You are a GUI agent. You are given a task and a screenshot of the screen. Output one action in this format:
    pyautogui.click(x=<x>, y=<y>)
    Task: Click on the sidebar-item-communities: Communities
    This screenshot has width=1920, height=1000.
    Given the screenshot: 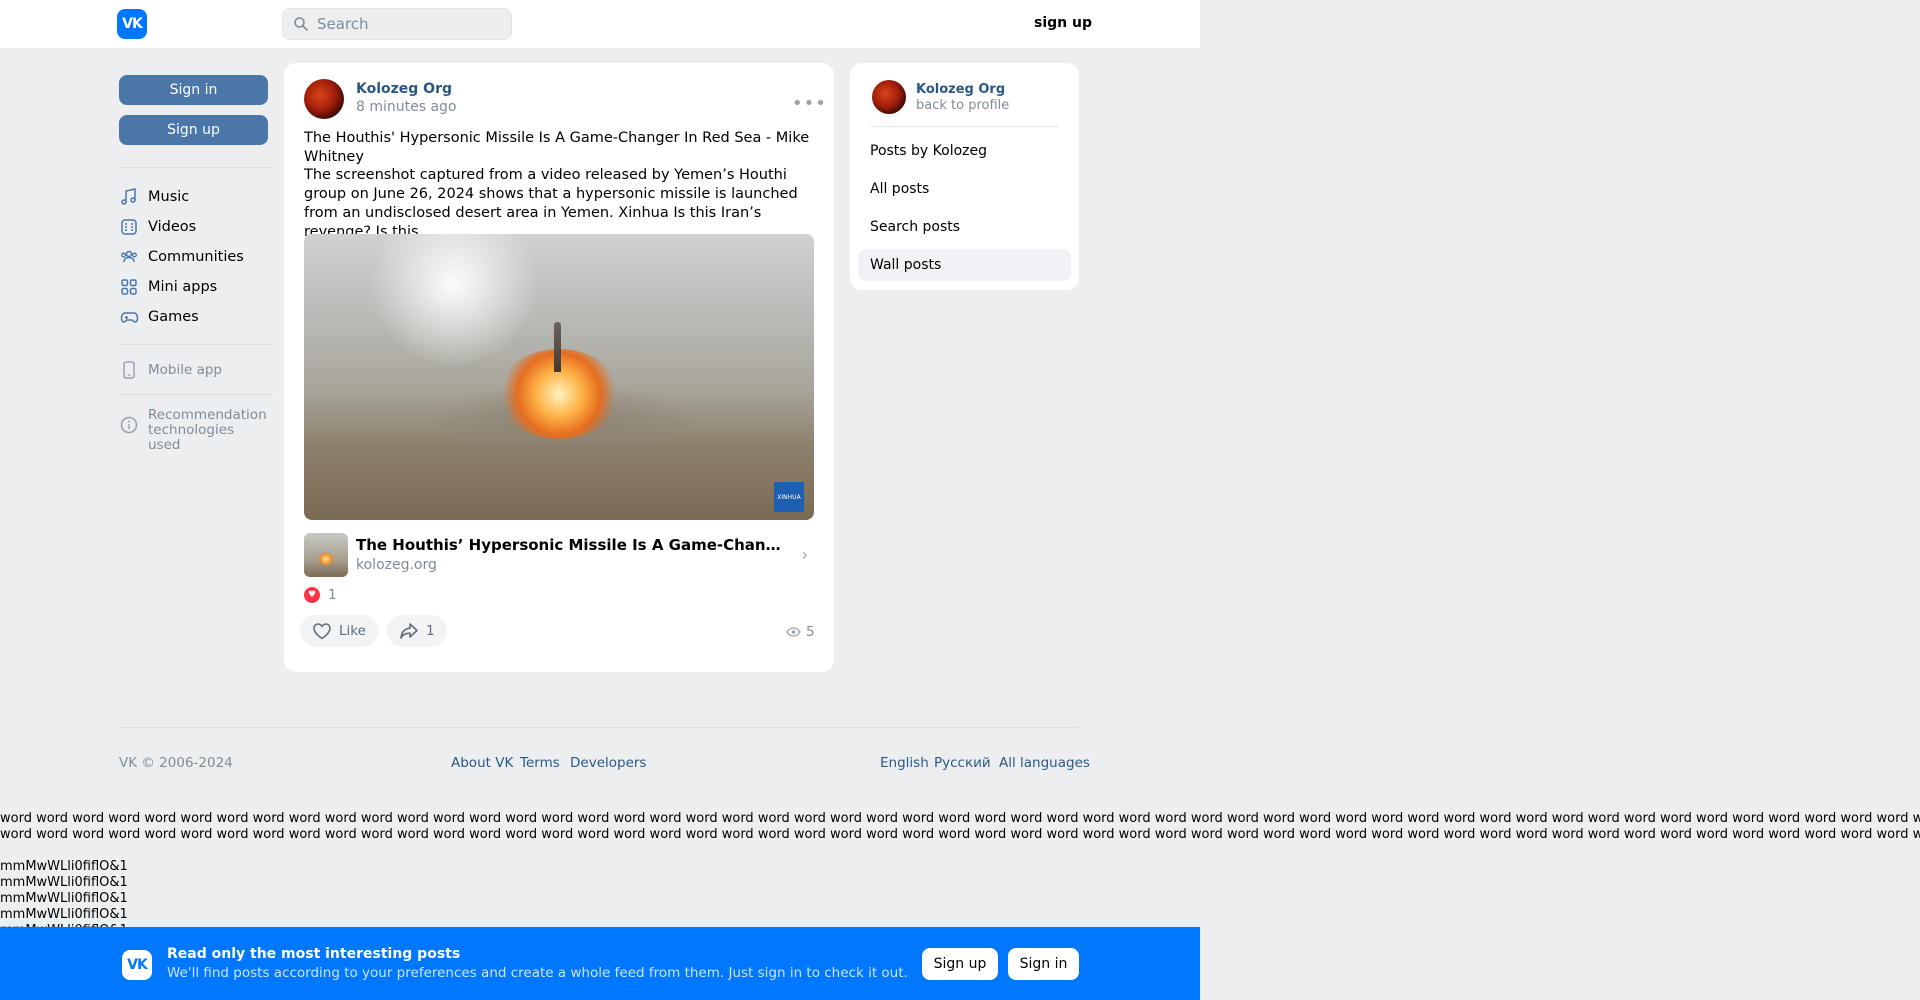 What is the action you would take?
    pyautogui.click(x=181, y=257)
    